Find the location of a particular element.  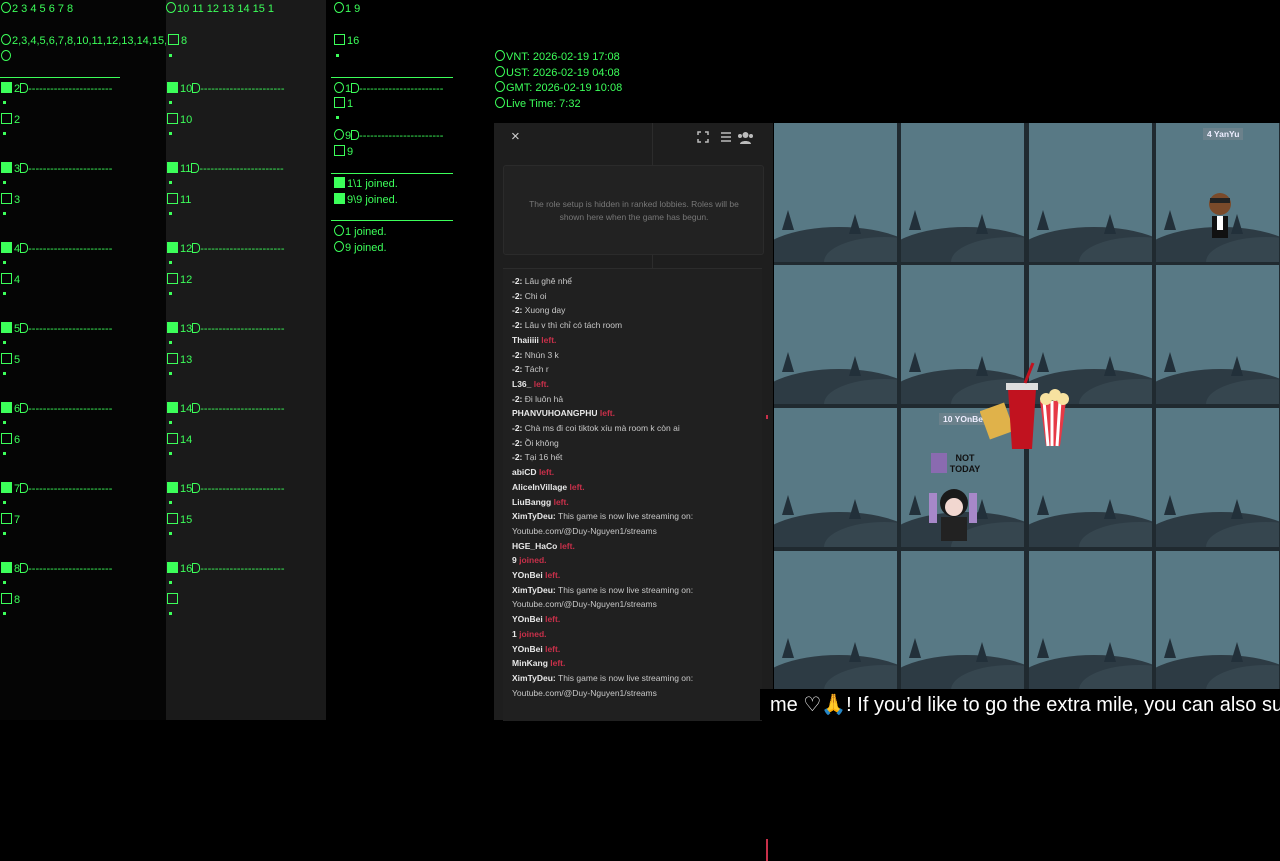

chat-author: AliceInVillage is located at coordinates (540, 486).